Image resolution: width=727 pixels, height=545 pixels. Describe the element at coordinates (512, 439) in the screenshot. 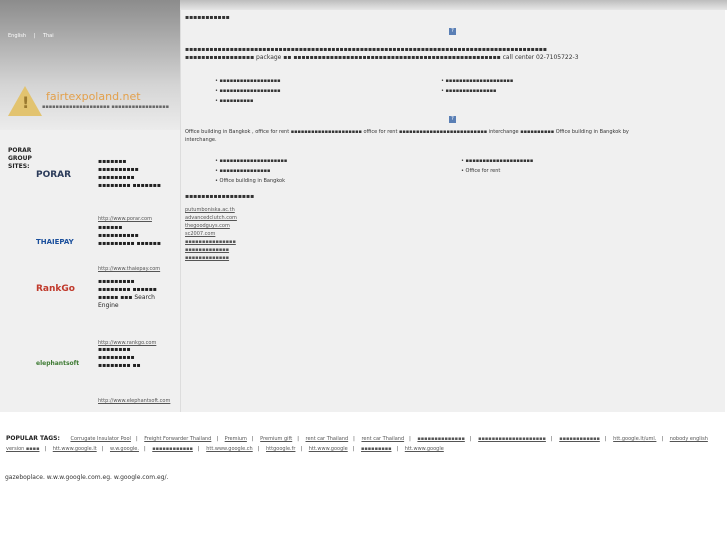

I see `tag-link: ▪▪▪▪▪▪▪▪▪▪▪▪▪▪▪▪▪▪▪▪` at that location.